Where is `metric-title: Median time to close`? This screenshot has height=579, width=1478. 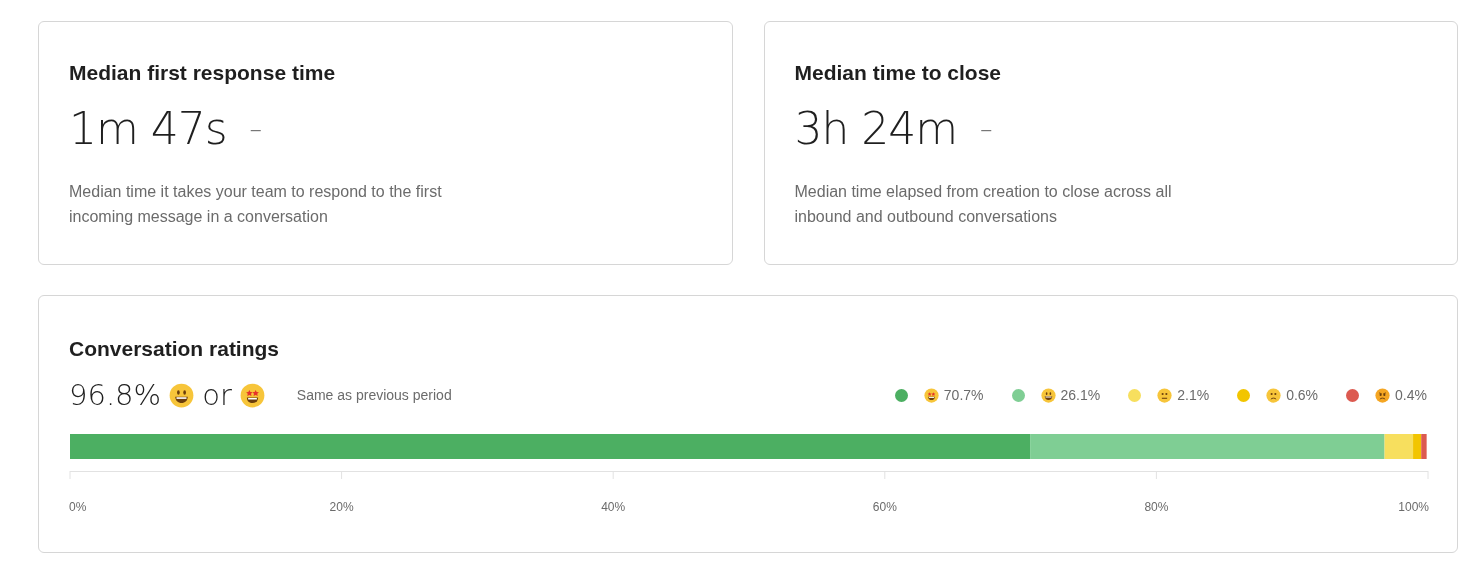 metric-title: Median time to close is located at coordinates (898, 73).